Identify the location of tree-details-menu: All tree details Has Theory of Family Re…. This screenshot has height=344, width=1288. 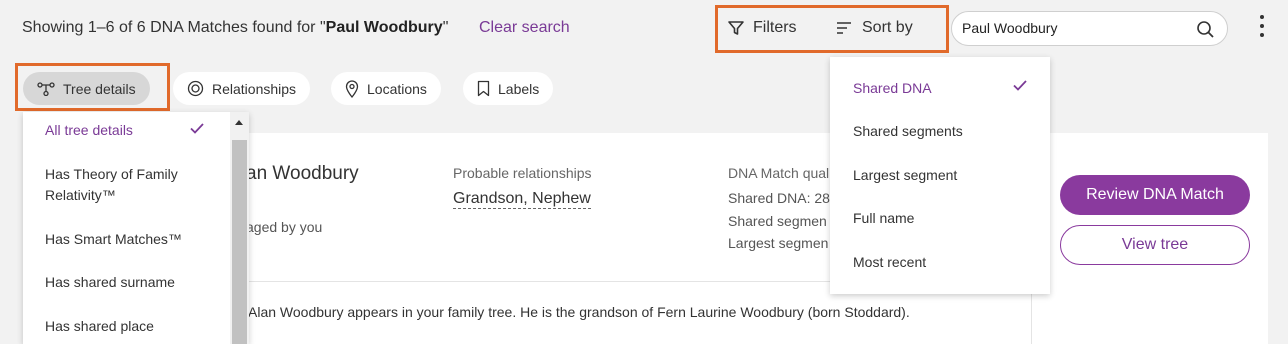
(136, 228).